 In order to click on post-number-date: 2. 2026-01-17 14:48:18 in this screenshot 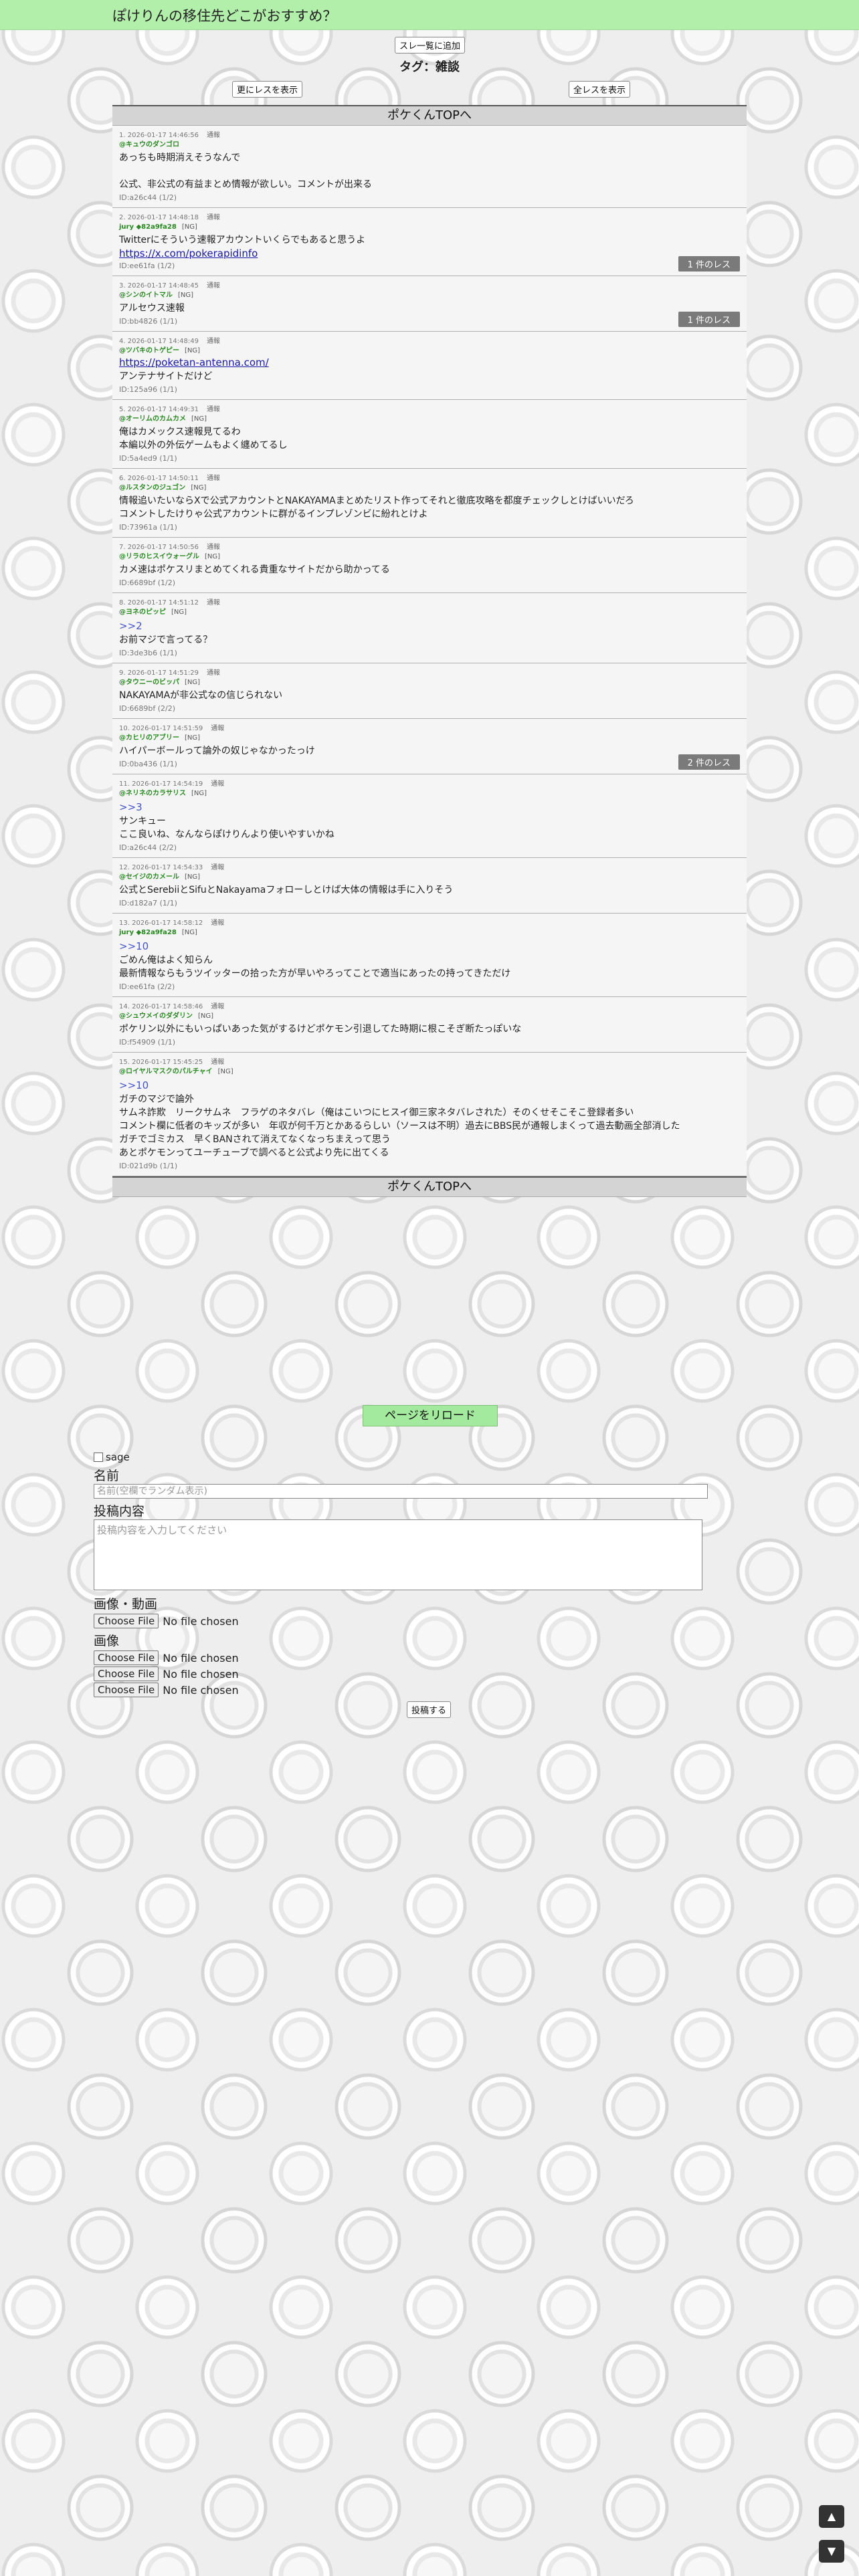, I will do `click(159, 217)`.